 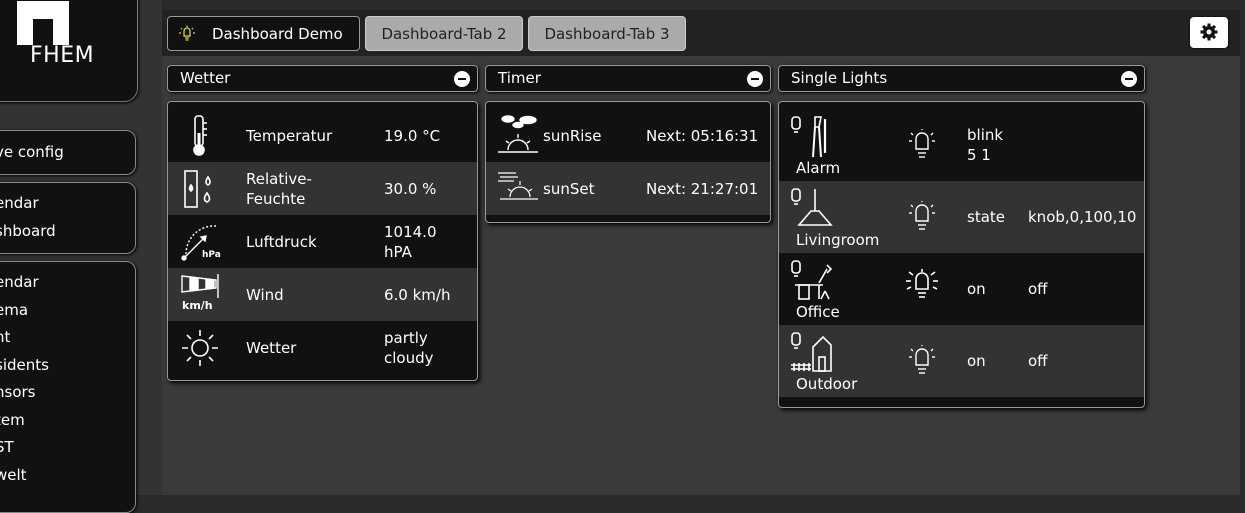 I want to click on menu-item-save-config: ve config, so click(x=67, y=149).